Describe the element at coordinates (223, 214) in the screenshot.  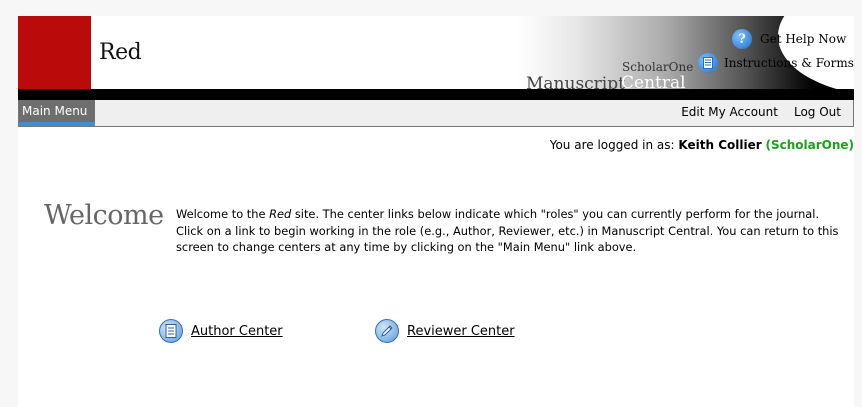
I see `welcome-text-part1: Welcome to the` at that location.